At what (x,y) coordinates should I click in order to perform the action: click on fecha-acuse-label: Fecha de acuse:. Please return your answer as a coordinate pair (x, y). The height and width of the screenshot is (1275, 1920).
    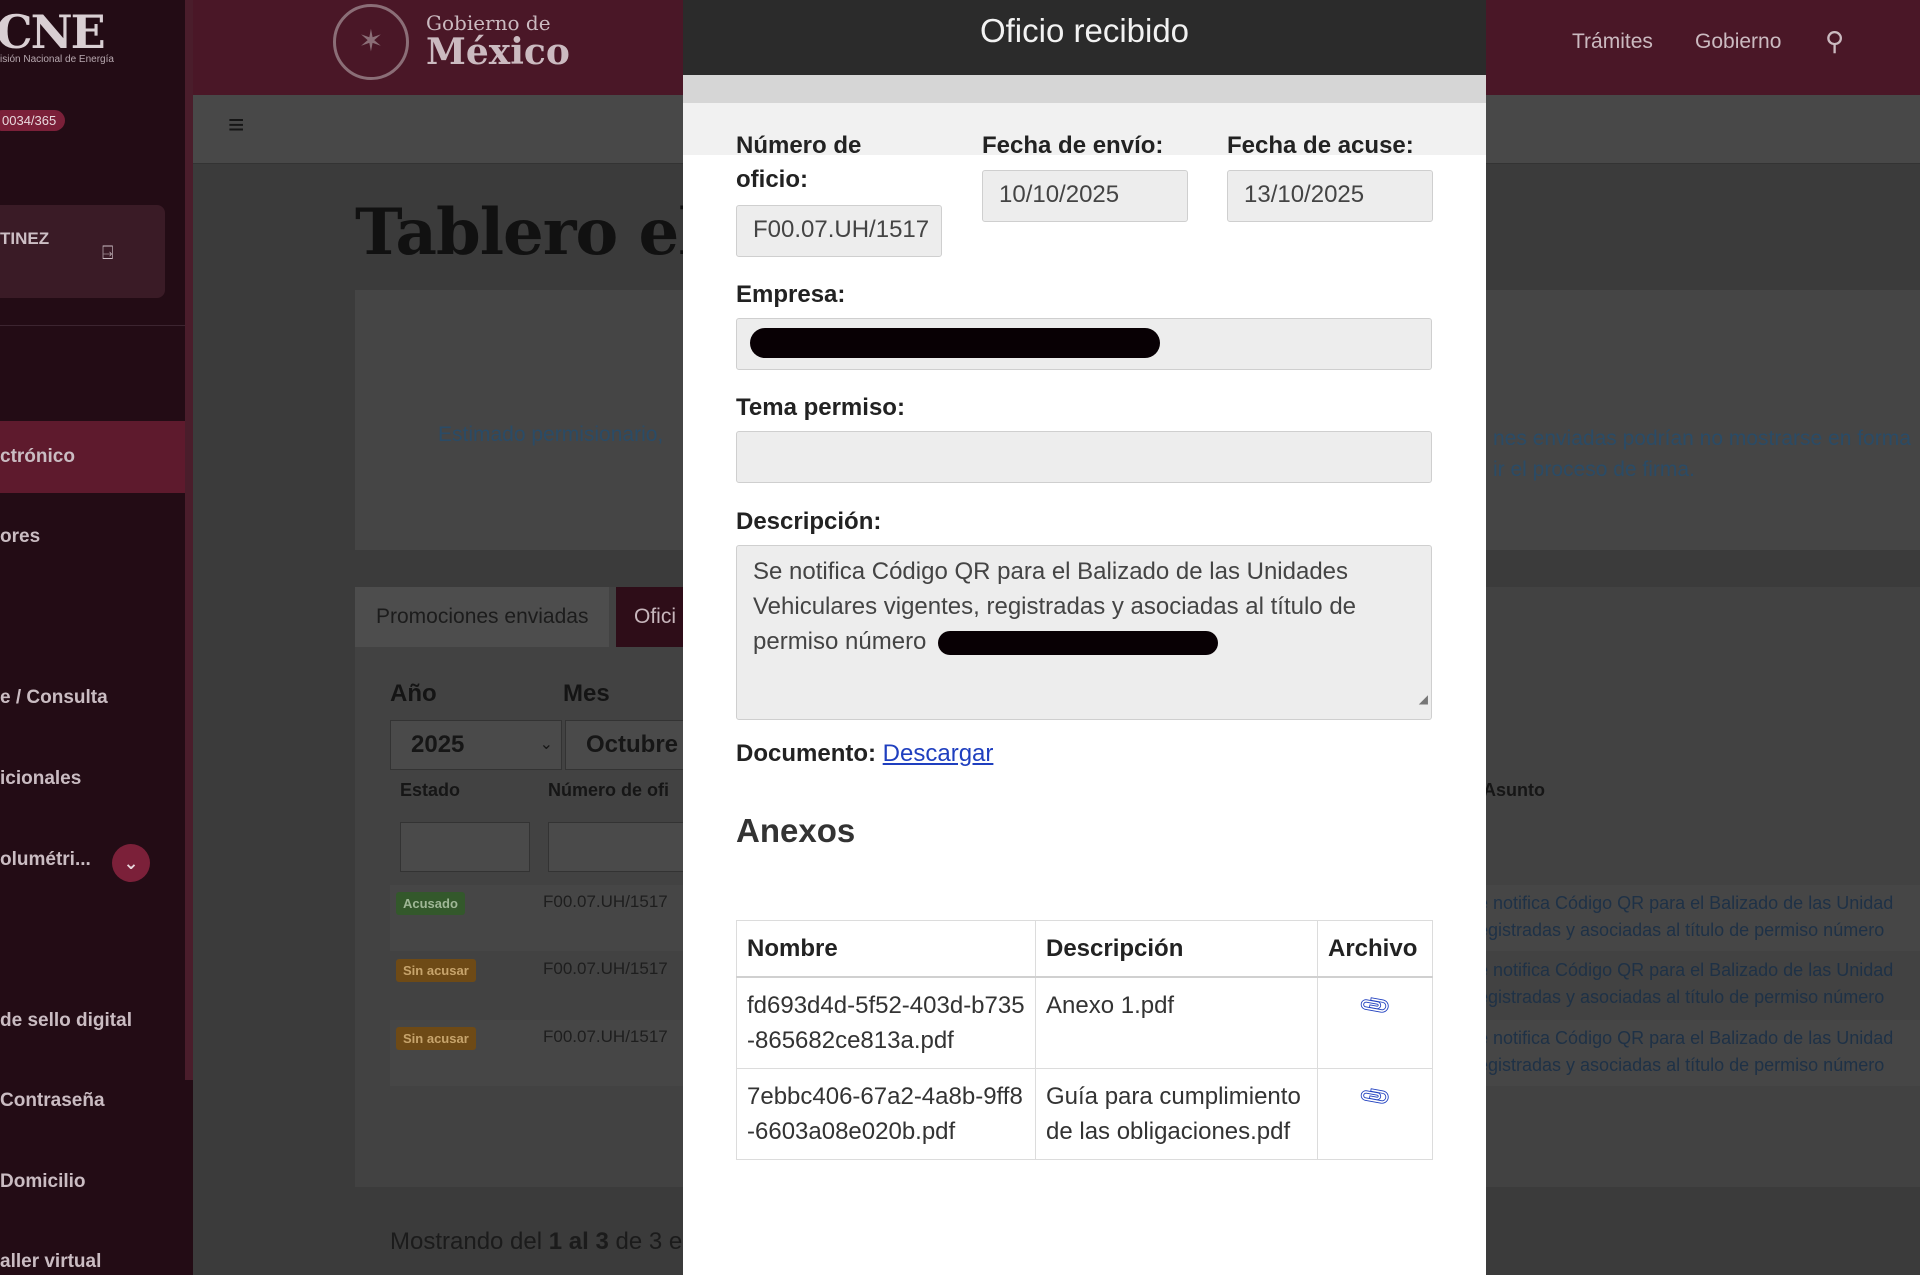
    Looking at the image, I should click on (1320, 145).